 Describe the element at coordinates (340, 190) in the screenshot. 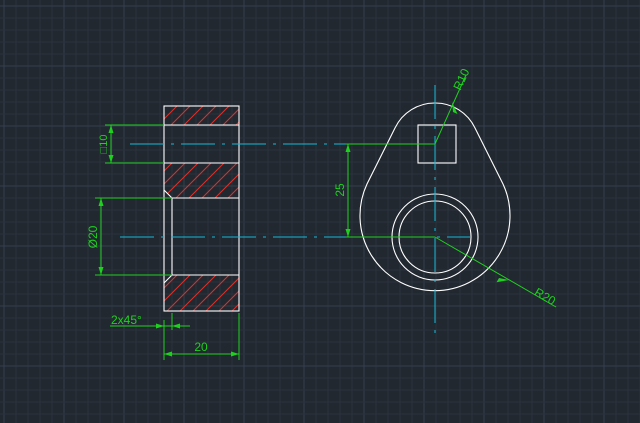

I see `center-distance-label: 25` at that location.